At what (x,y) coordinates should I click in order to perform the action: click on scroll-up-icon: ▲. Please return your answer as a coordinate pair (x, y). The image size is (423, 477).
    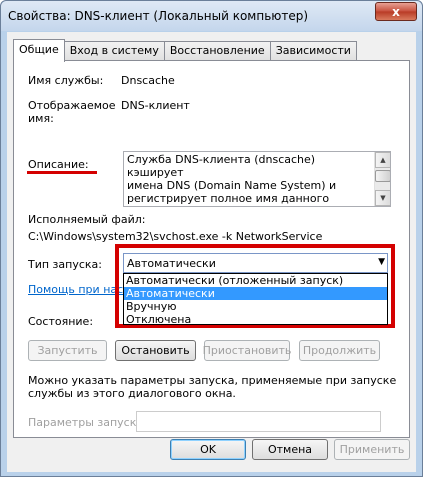
    Looking at the image, I should click on (382, 160).